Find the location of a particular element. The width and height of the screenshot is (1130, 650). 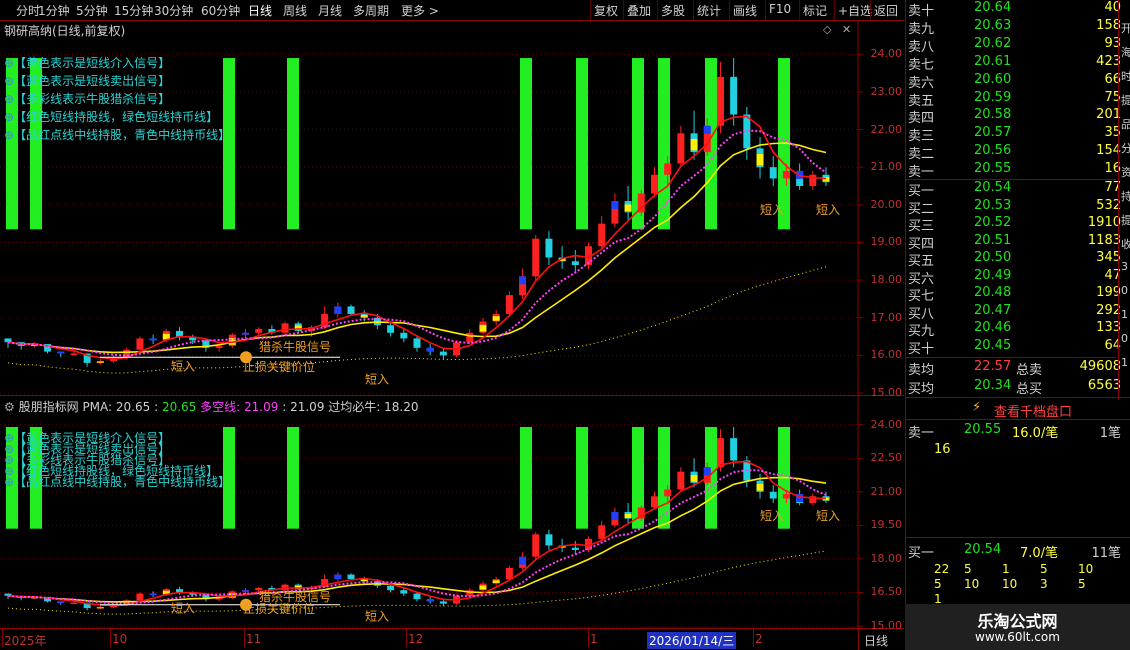

ask-level: 卖五 20.59 75 is located at coordinates (1018, 99).